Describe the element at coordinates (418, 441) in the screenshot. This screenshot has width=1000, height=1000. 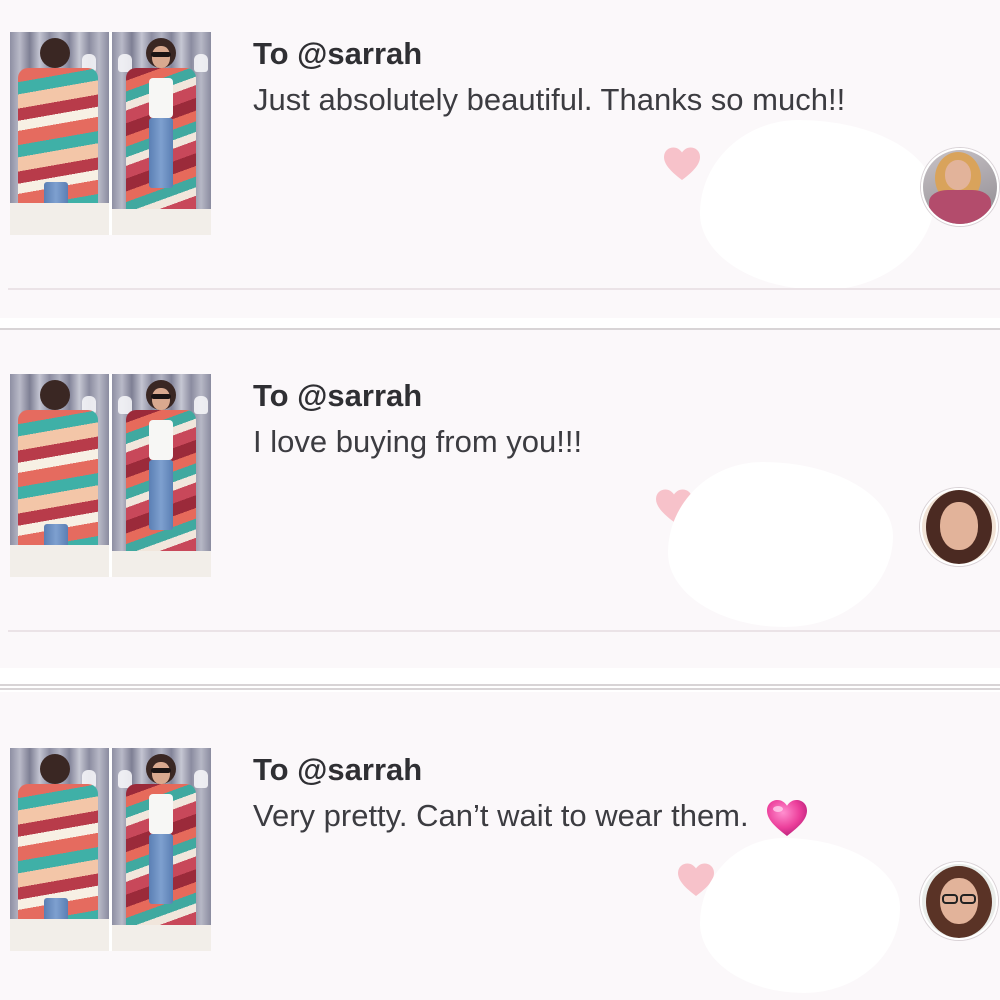
I see `review-message: I love buying from you!!!` at that location.